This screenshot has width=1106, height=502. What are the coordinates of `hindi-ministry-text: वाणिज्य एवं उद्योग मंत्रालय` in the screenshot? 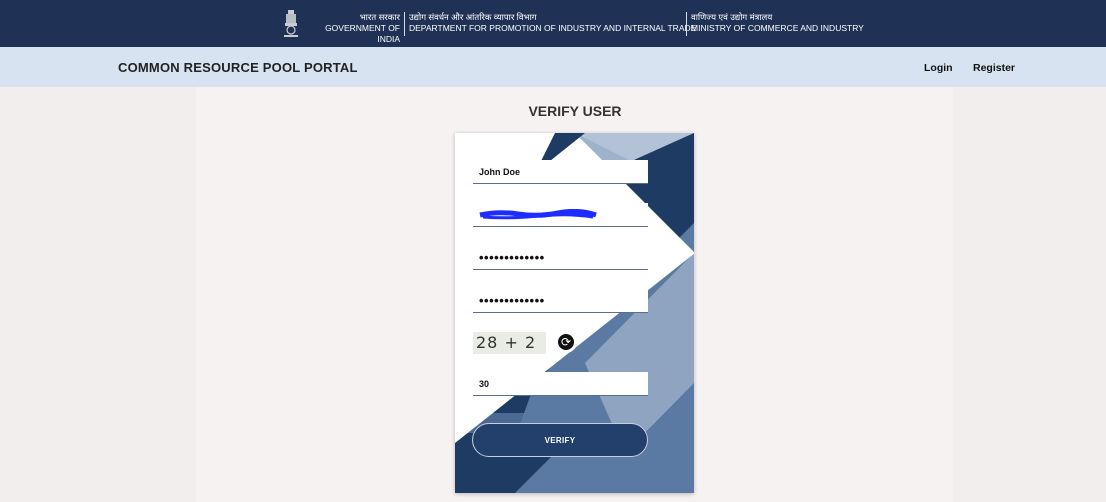 It's located at (732, 17).